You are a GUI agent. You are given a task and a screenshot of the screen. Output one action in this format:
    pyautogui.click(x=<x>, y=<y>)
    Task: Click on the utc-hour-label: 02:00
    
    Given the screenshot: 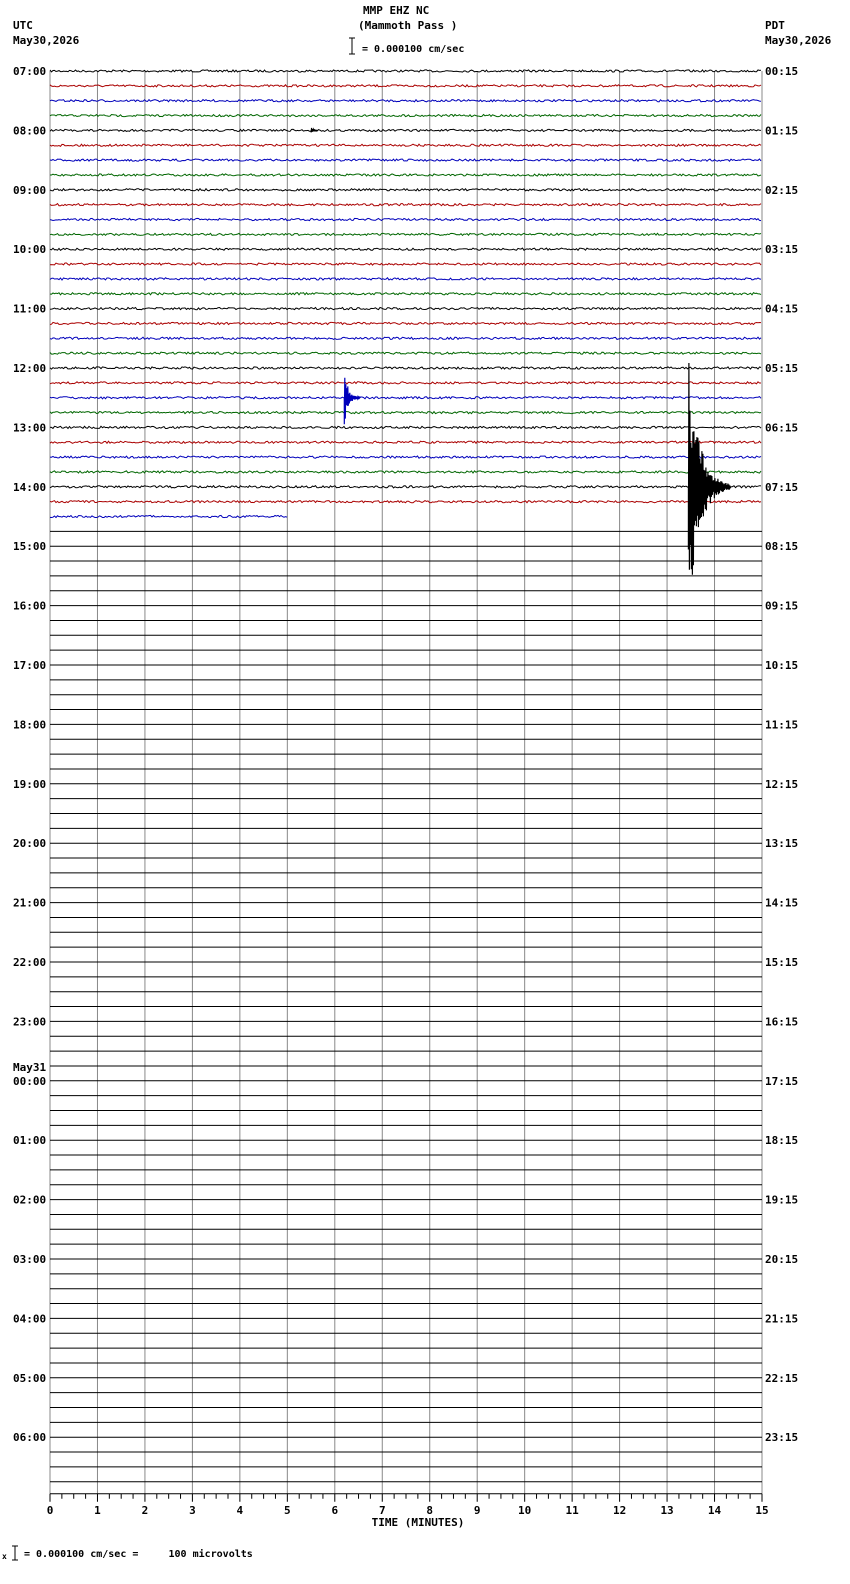 What is the action you would take?
    pyautogui.click(x=29, y=1200)
    